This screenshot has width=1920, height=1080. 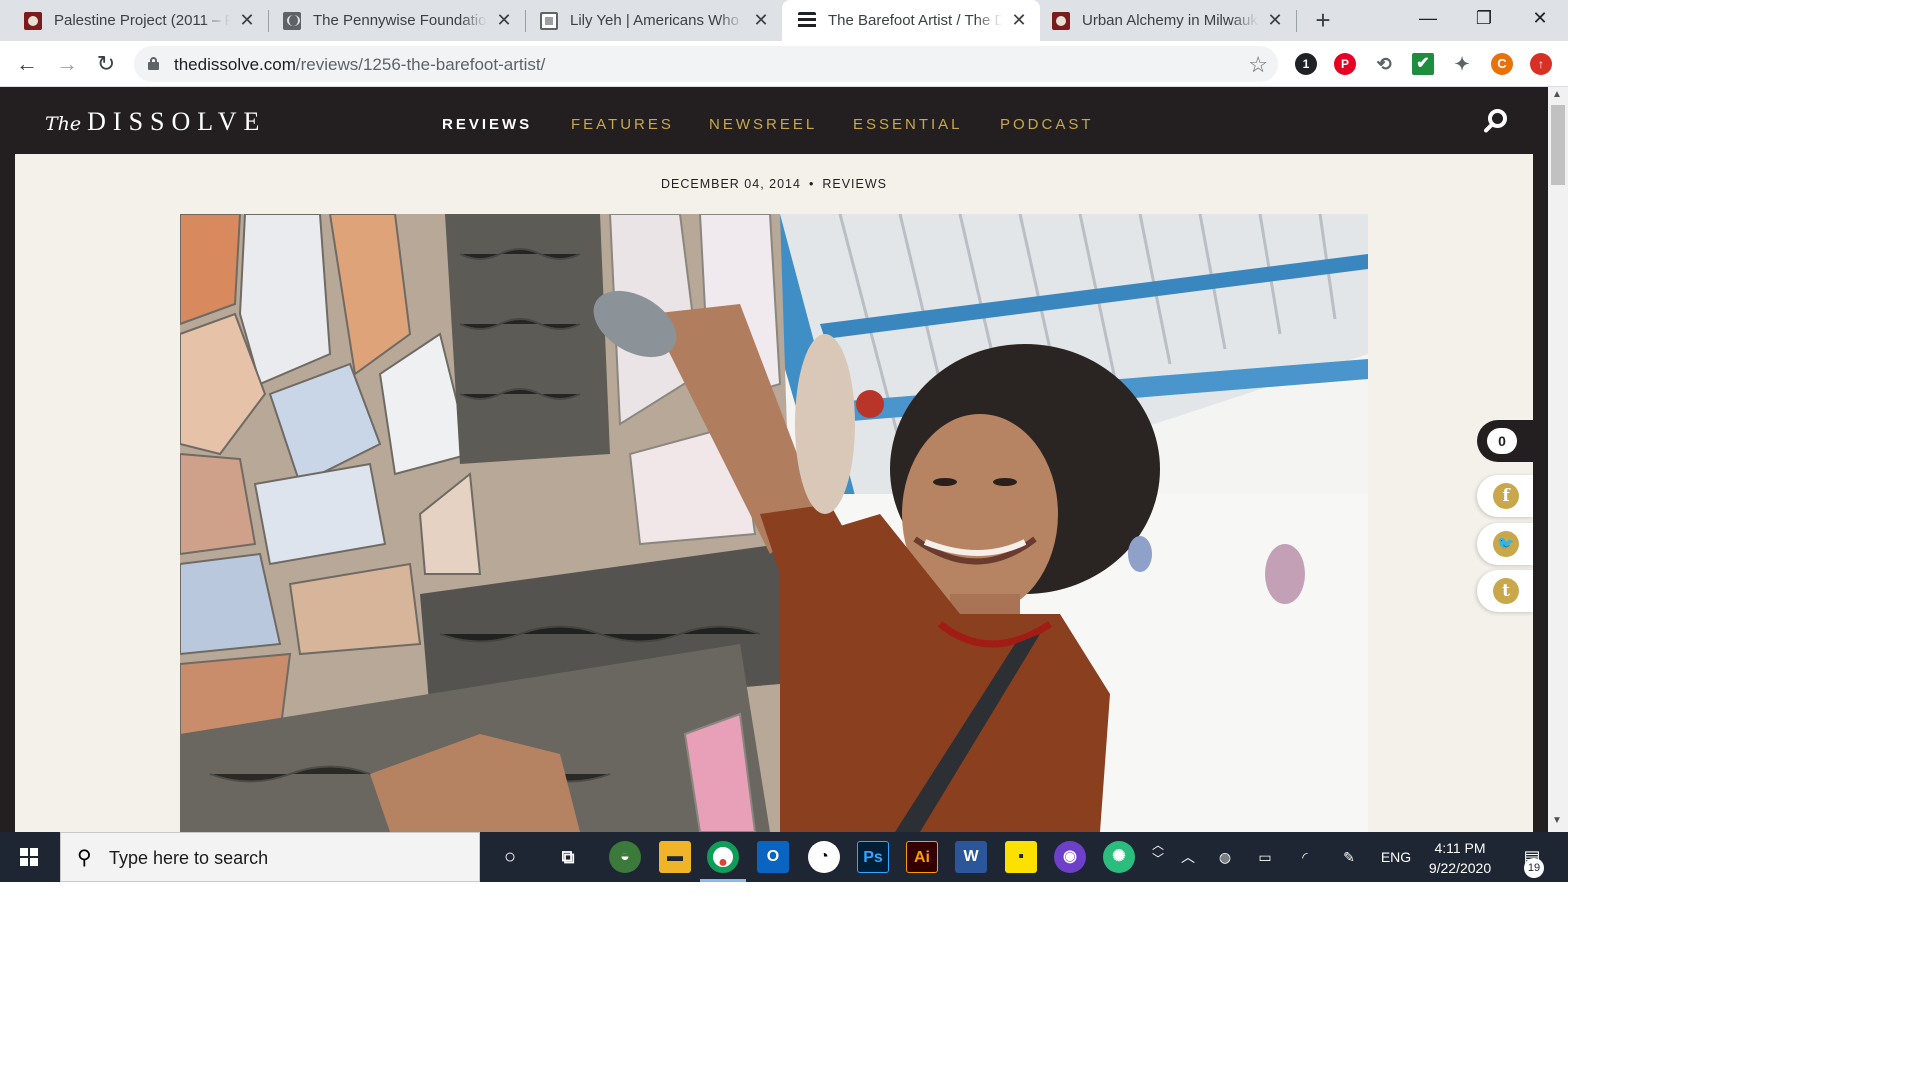 I want to click on close-window-button: ✕, so click(x=1540, y=18).